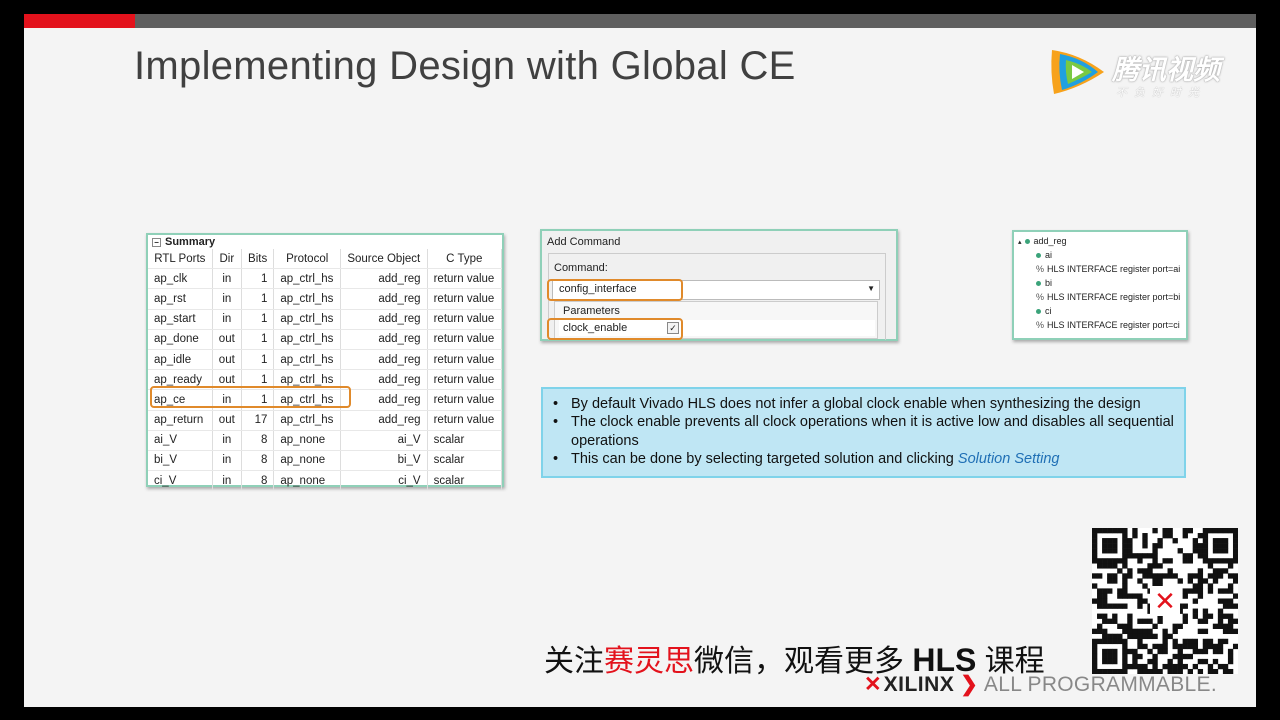  Describe the element at coordinates (1113, 325) in the screenshot. I see `tree-directive-label: HLS INTERFACE register port=ci` at that location.